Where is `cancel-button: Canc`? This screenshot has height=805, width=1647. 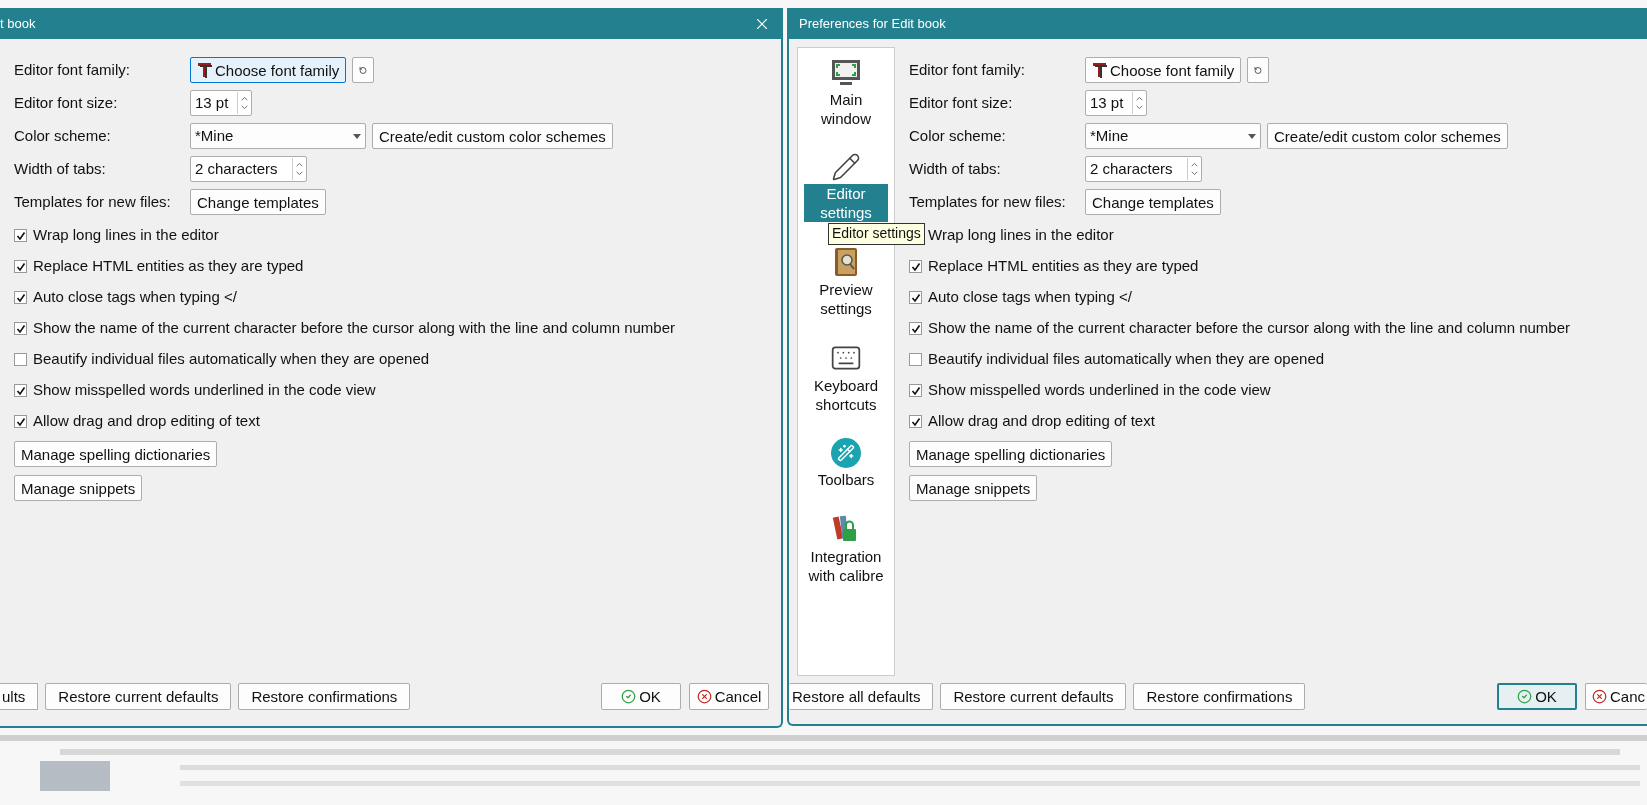 cancel-button: Canc is located at coordinates (1615, 696).